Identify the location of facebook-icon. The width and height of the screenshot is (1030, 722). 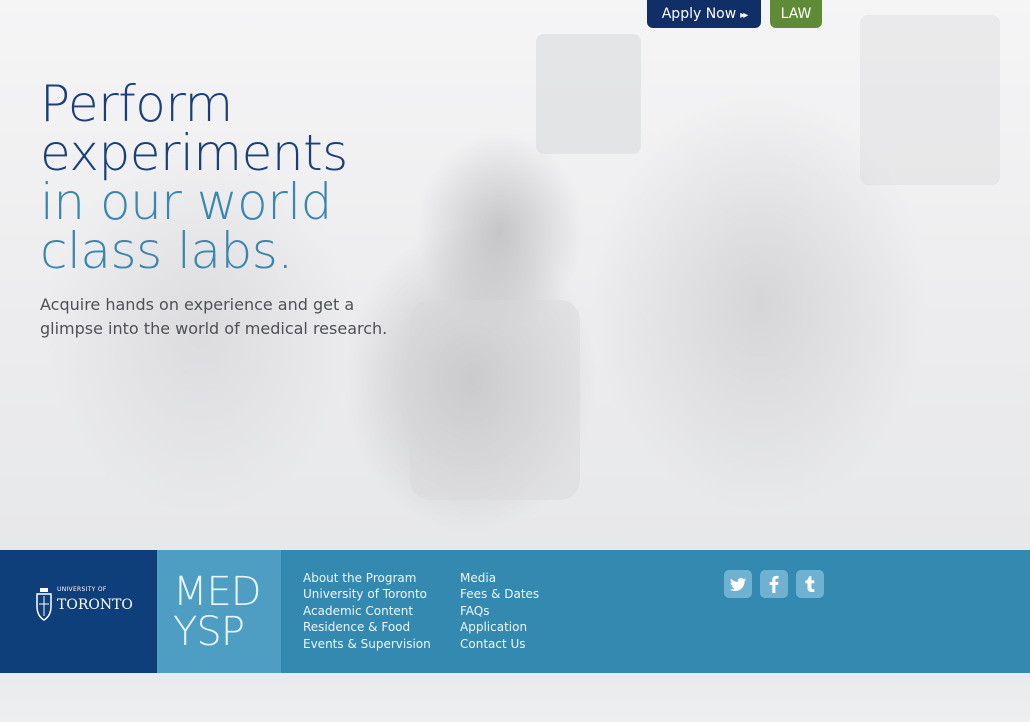
(774, 584).